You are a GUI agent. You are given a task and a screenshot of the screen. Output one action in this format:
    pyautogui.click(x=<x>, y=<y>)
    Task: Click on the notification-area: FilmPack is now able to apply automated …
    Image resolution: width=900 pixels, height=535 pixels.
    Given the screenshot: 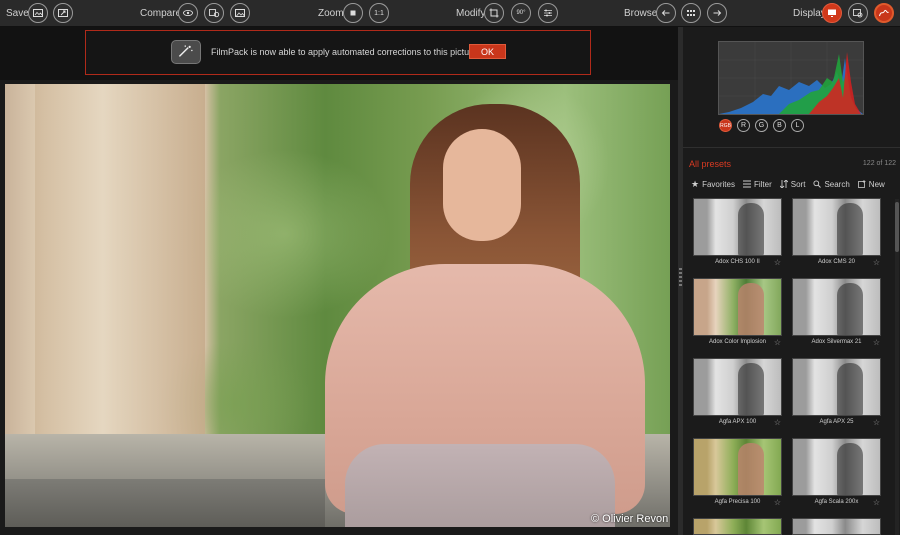 What is the action you would take?
    pyautogui.click(x=339, y=53)
    